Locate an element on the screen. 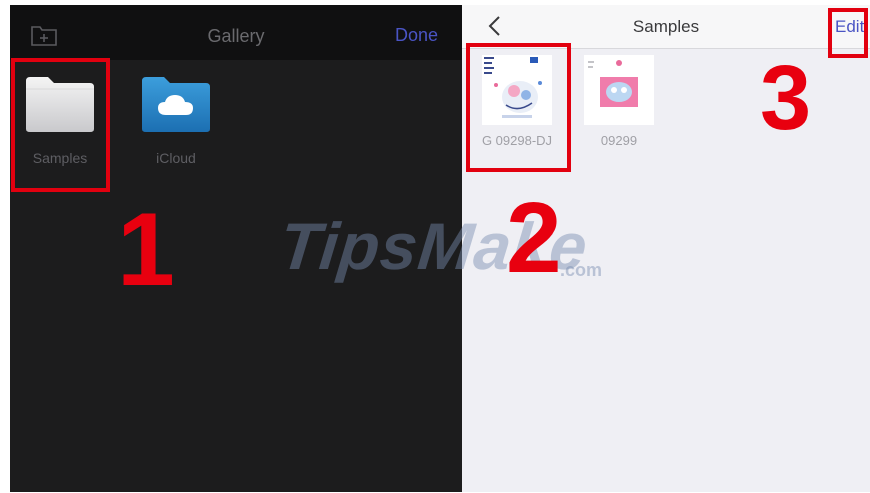  watermark-suffix: .com is located at coordinates (581, 270).